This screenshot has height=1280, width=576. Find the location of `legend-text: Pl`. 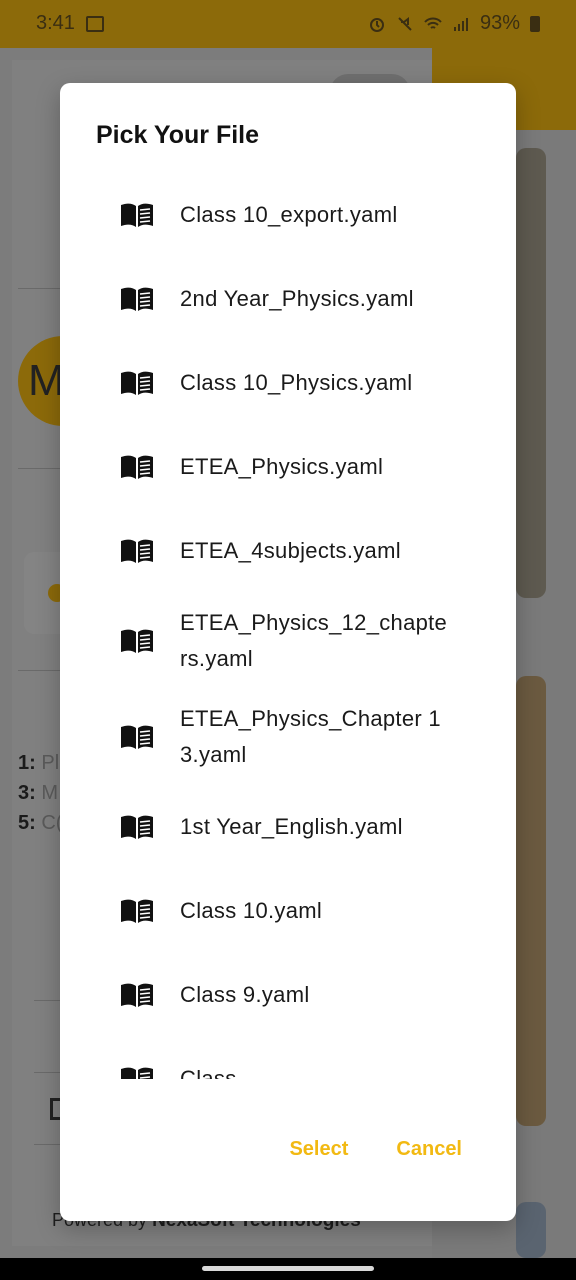

legend-text: Pl is located at coordinates (50, 763).